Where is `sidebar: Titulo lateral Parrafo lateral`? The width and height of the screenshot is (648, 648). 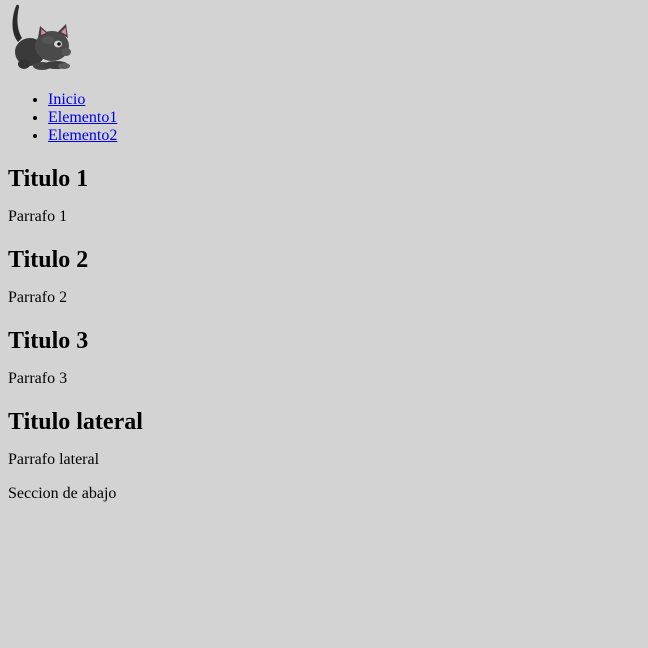 sidebar: Titulo lateral Parrafo lateral is located at coordinates (324, 438).